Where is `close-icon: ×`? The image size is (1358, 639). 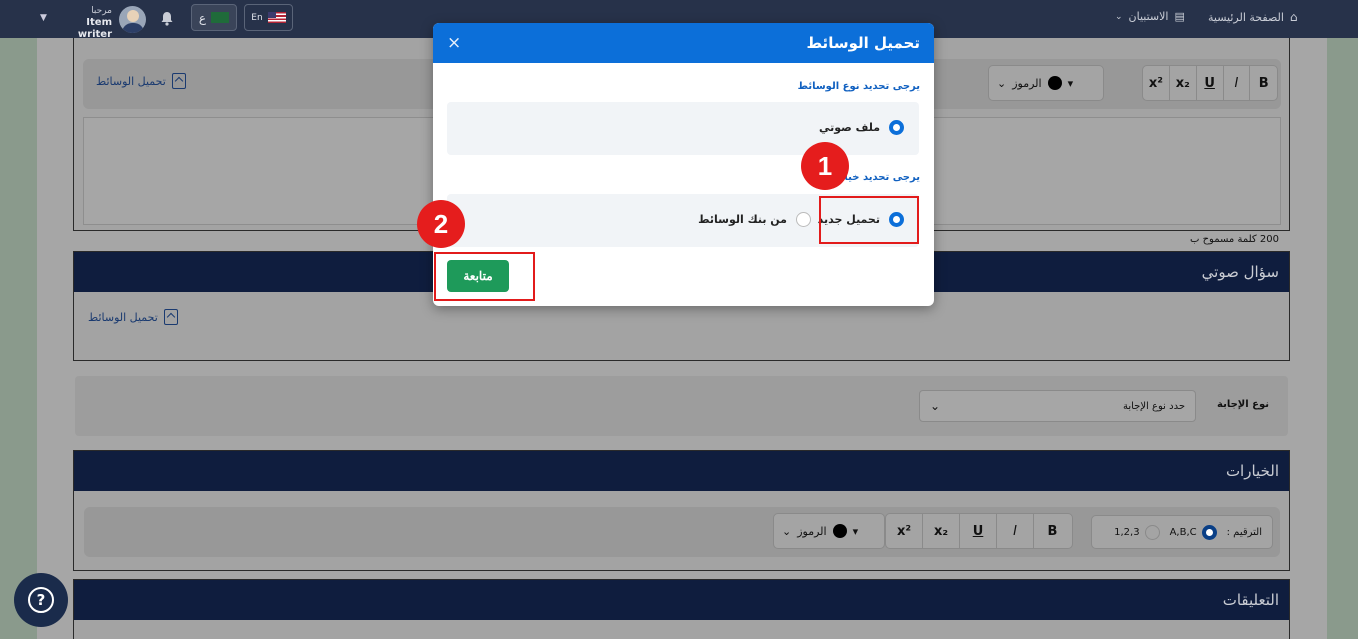
close-icon: × is located at coordinates (454, 43).